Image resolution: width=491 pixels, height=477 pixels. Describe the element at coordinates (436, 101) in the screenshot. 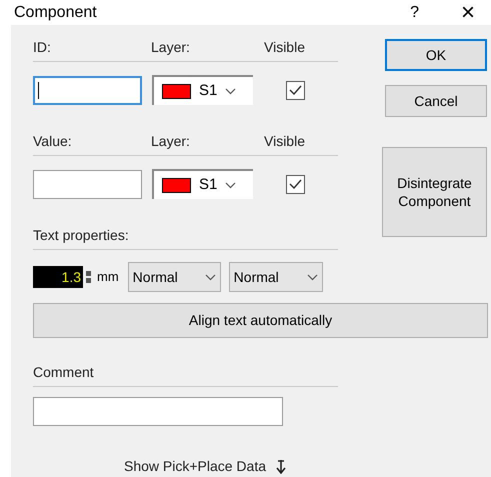

I see `dialog-button: Cancel` at that location.